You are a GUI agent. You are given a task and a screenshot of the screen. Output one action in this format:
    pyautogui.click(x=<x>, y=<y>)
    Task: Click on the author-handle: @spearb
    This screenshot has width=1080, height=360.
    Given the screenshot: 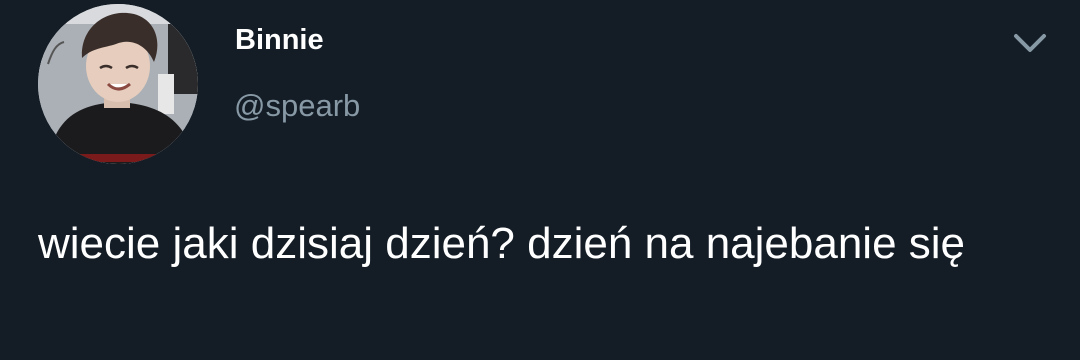 What is the action you would take?
    pyautogui.click(x=297, y=106)
    